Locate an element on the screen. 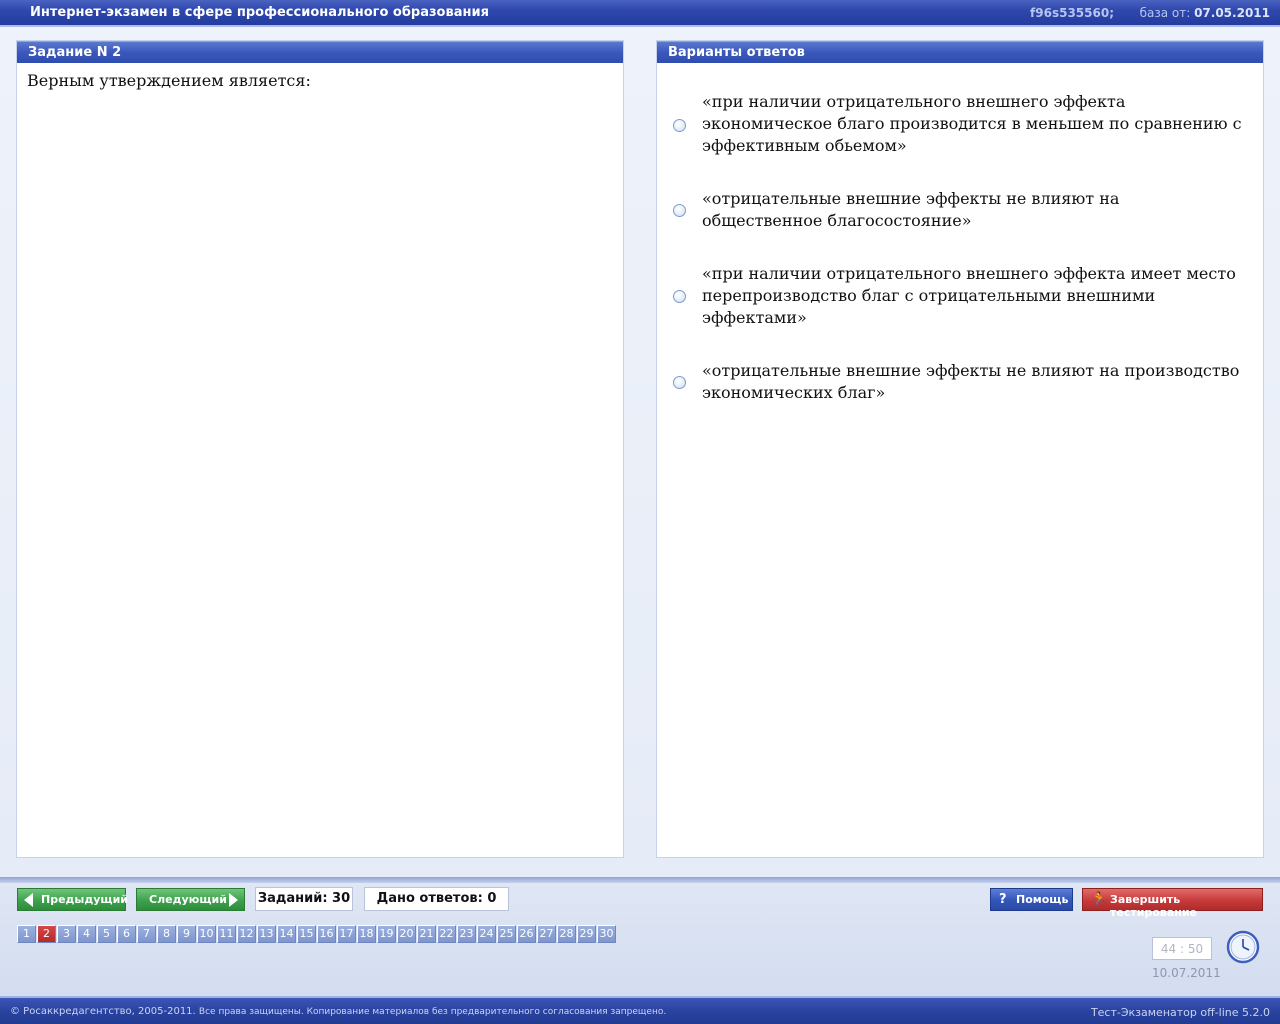  version: Тест-Экзаменатор off-line 5.2.0 is located at coordinates (1180, 1012).